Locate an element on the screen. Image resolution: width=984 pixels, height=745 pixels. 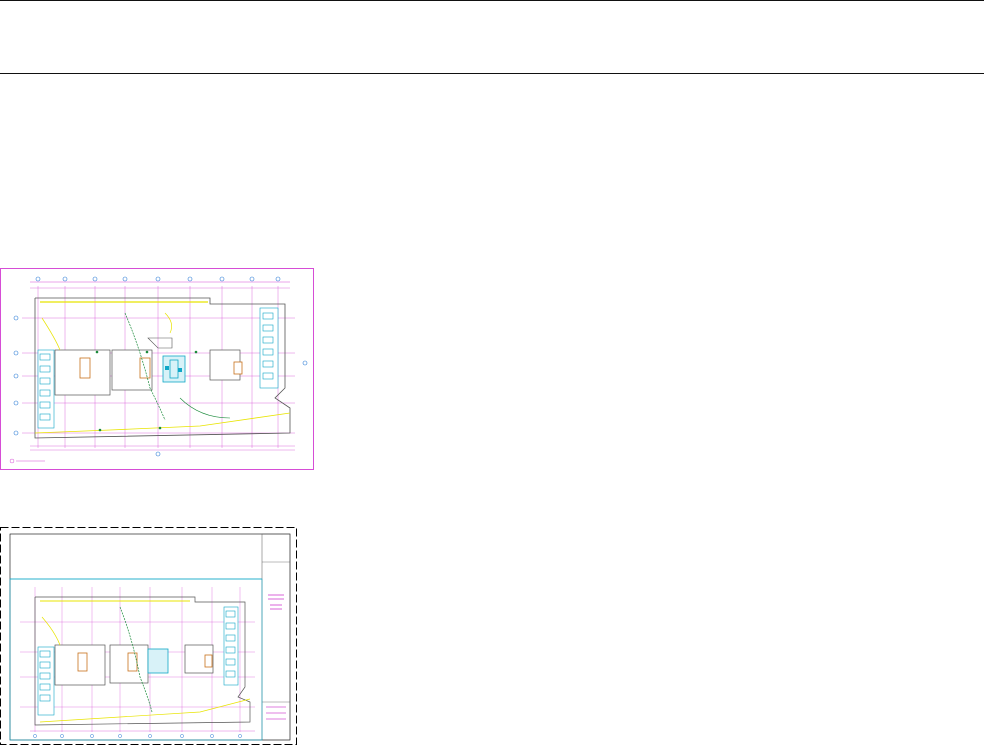
floor-plan-drawing is located at coordinates (157, 369).